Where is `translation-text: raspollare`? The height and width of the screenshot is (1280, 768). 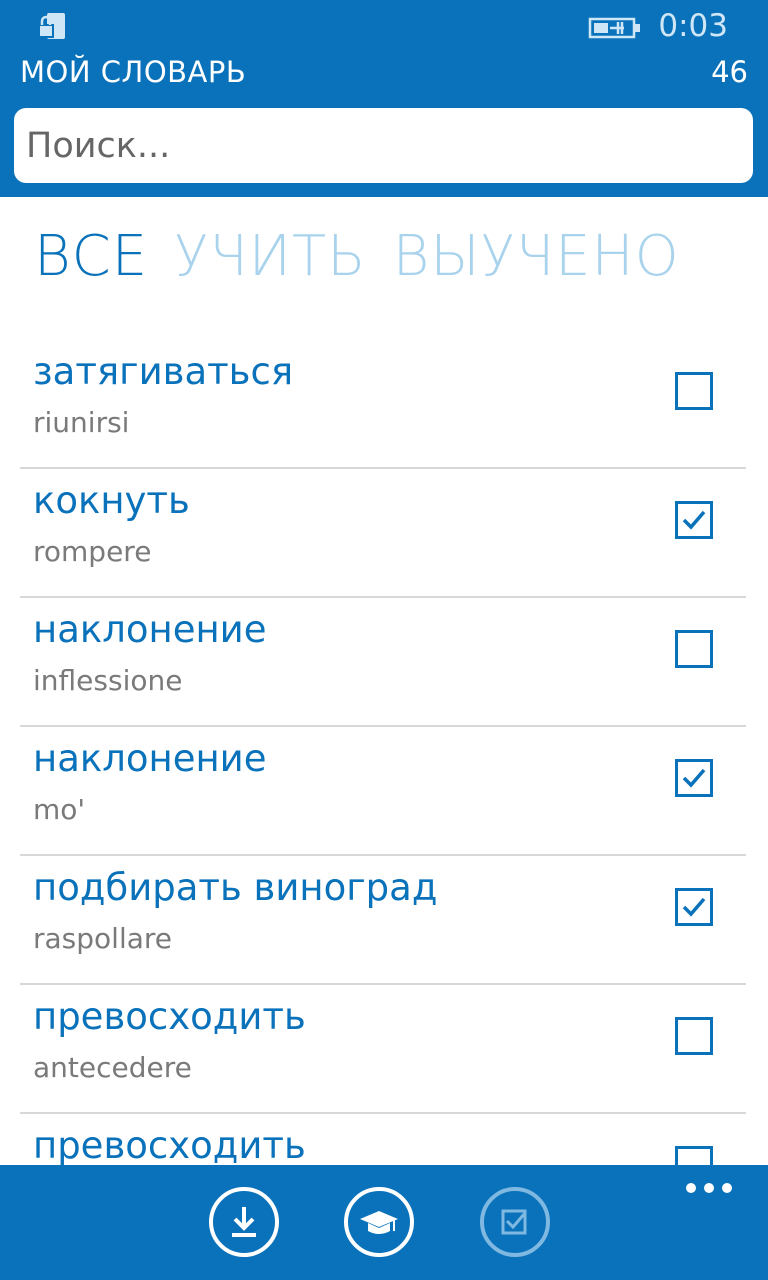
translation-text: raspollare is located at coordinates (103, 938).